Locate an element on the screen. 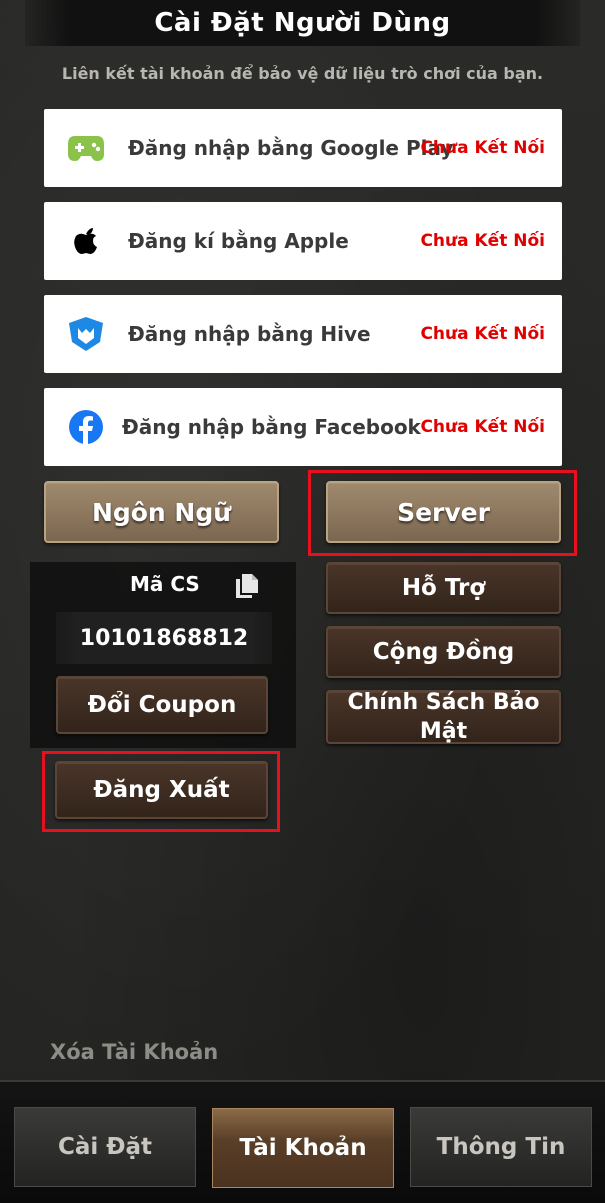 This screenshot has width=605, height=1203. copy-icon is located at coordinates (247, 586).